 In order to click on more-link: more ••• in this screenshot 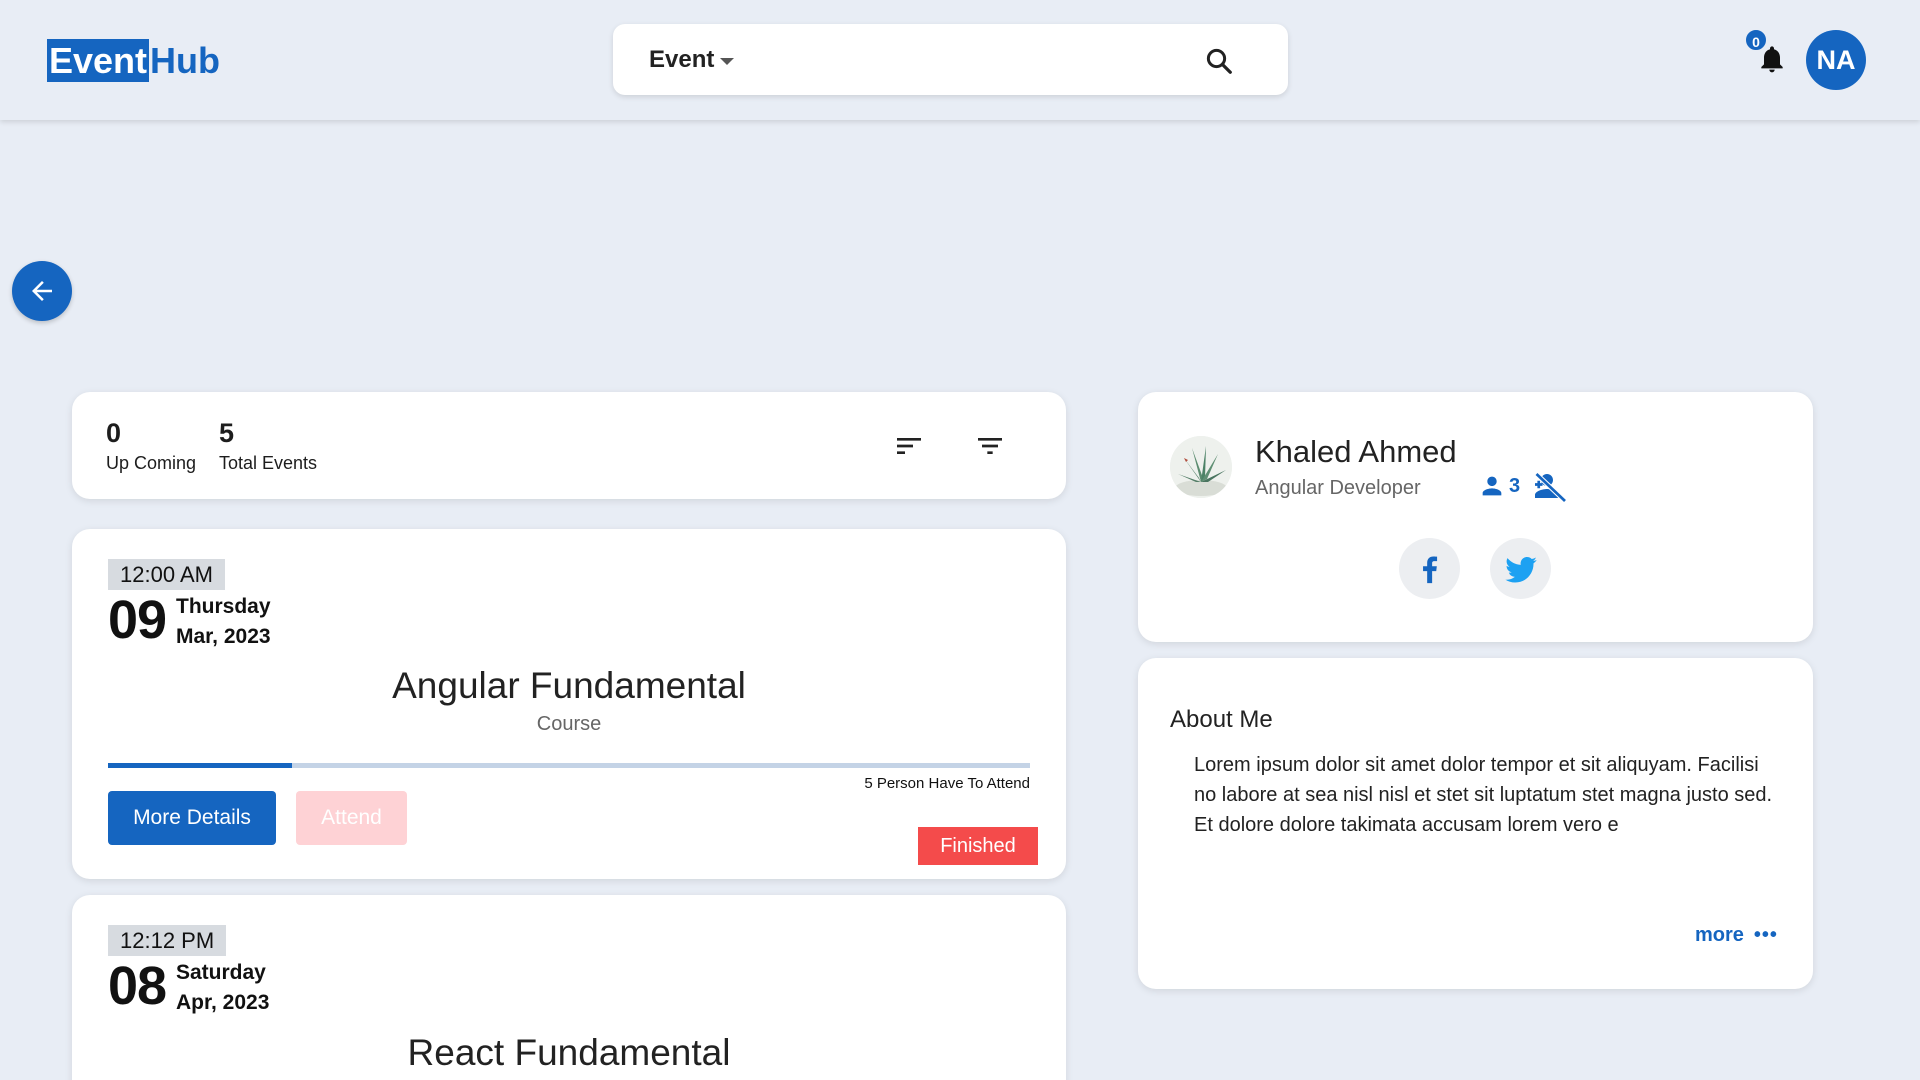, I will do `click(1736, 935)`.